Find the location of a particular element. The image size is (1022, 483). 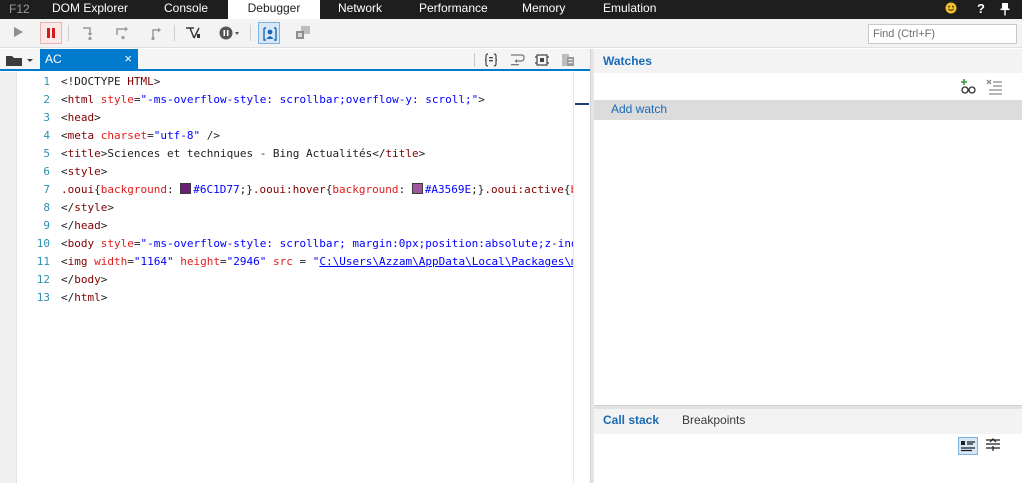

tab-performance: Performance is located at coordinates (453, 9).